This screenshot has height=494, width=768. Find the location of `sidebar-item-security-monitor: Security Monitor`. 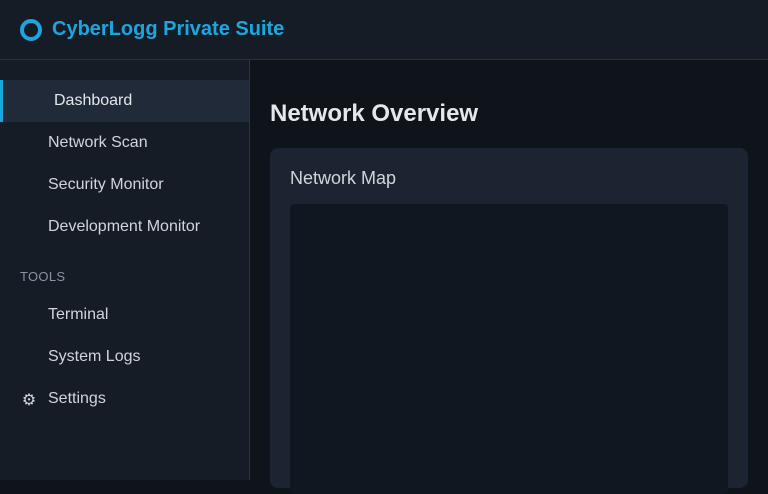

sidebar-item-security-monitor: Security Monitor is located at coordinates (124, 185).